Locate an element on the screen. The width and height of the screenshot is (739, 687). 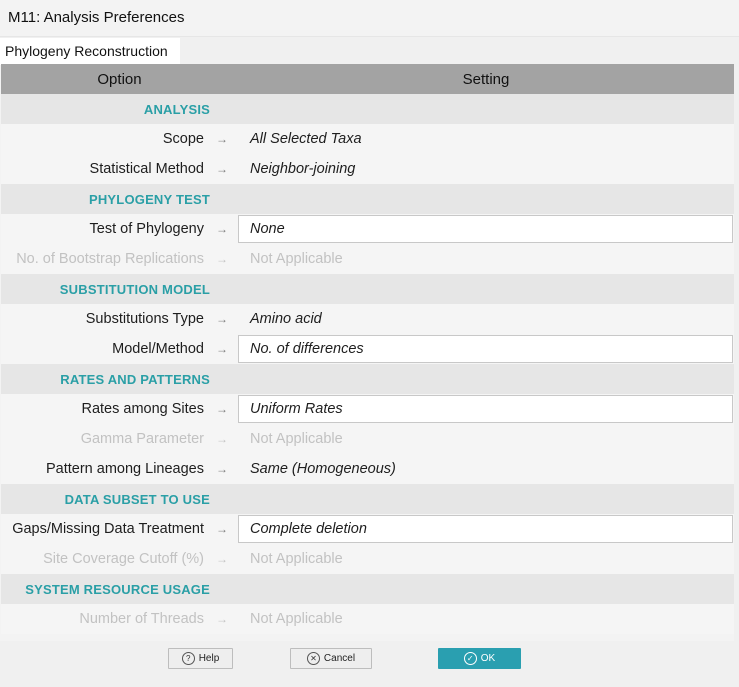
section-label: SYSTEM RESOURCE USAGE is located at coordinates (117, 589).